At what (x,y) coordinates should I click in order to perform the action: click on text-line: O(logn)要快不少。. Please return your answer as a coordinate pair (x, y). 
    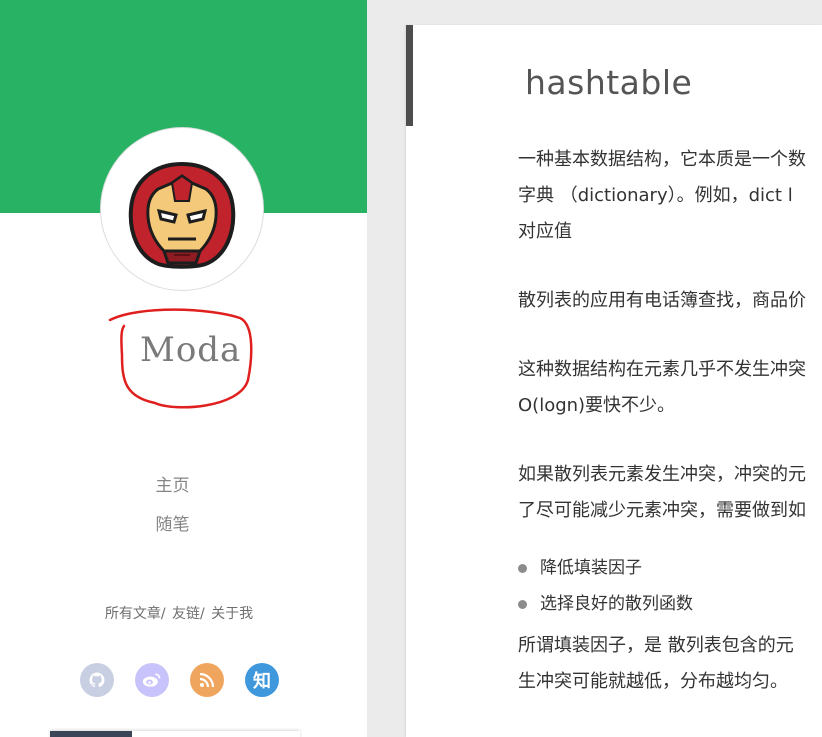
    Looking at the image, I should click on (597, 405).